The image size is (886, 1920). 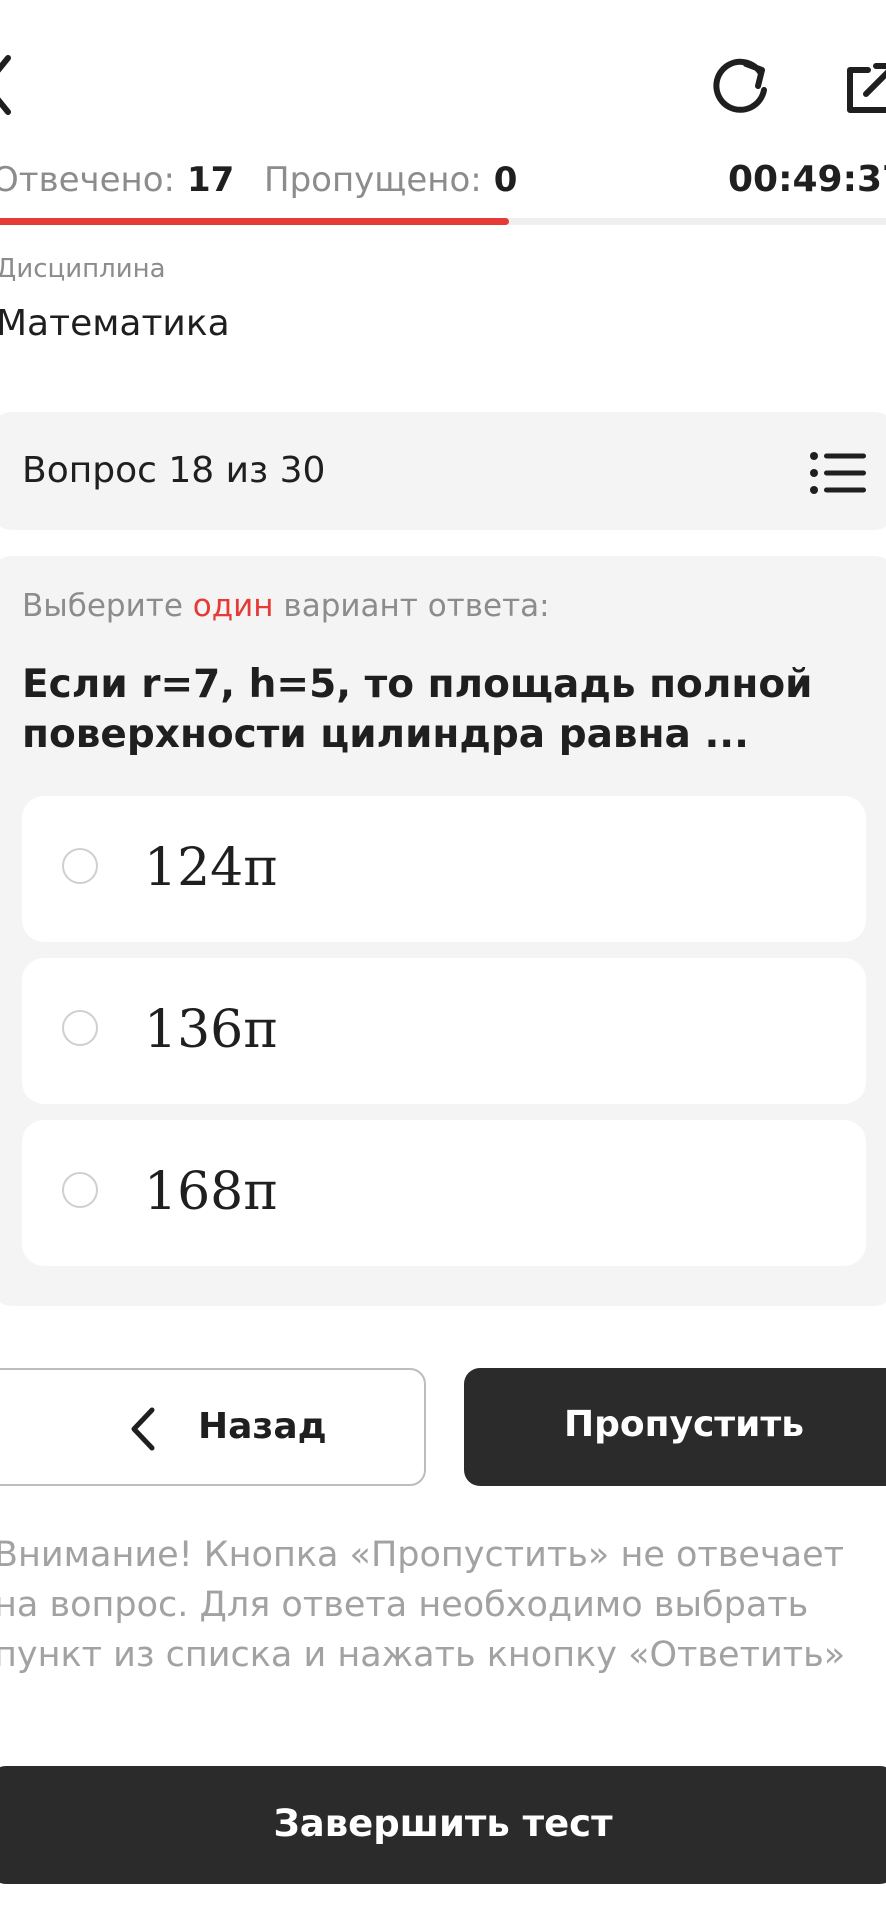 What do you see at coordinates (211, 868) in the screenshot?
I see `answer-option-label: 124π` at bounding box center [211, 868].